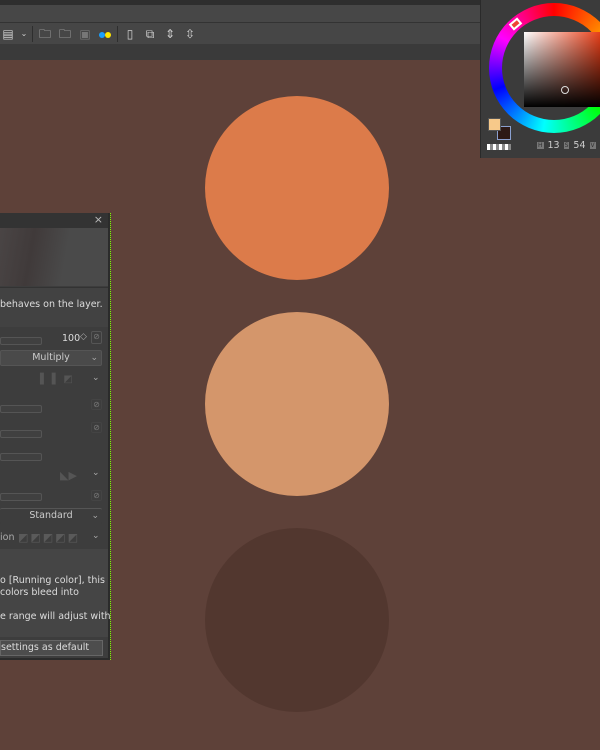  I want to click on page-icon: ▯, so click(130, 34).